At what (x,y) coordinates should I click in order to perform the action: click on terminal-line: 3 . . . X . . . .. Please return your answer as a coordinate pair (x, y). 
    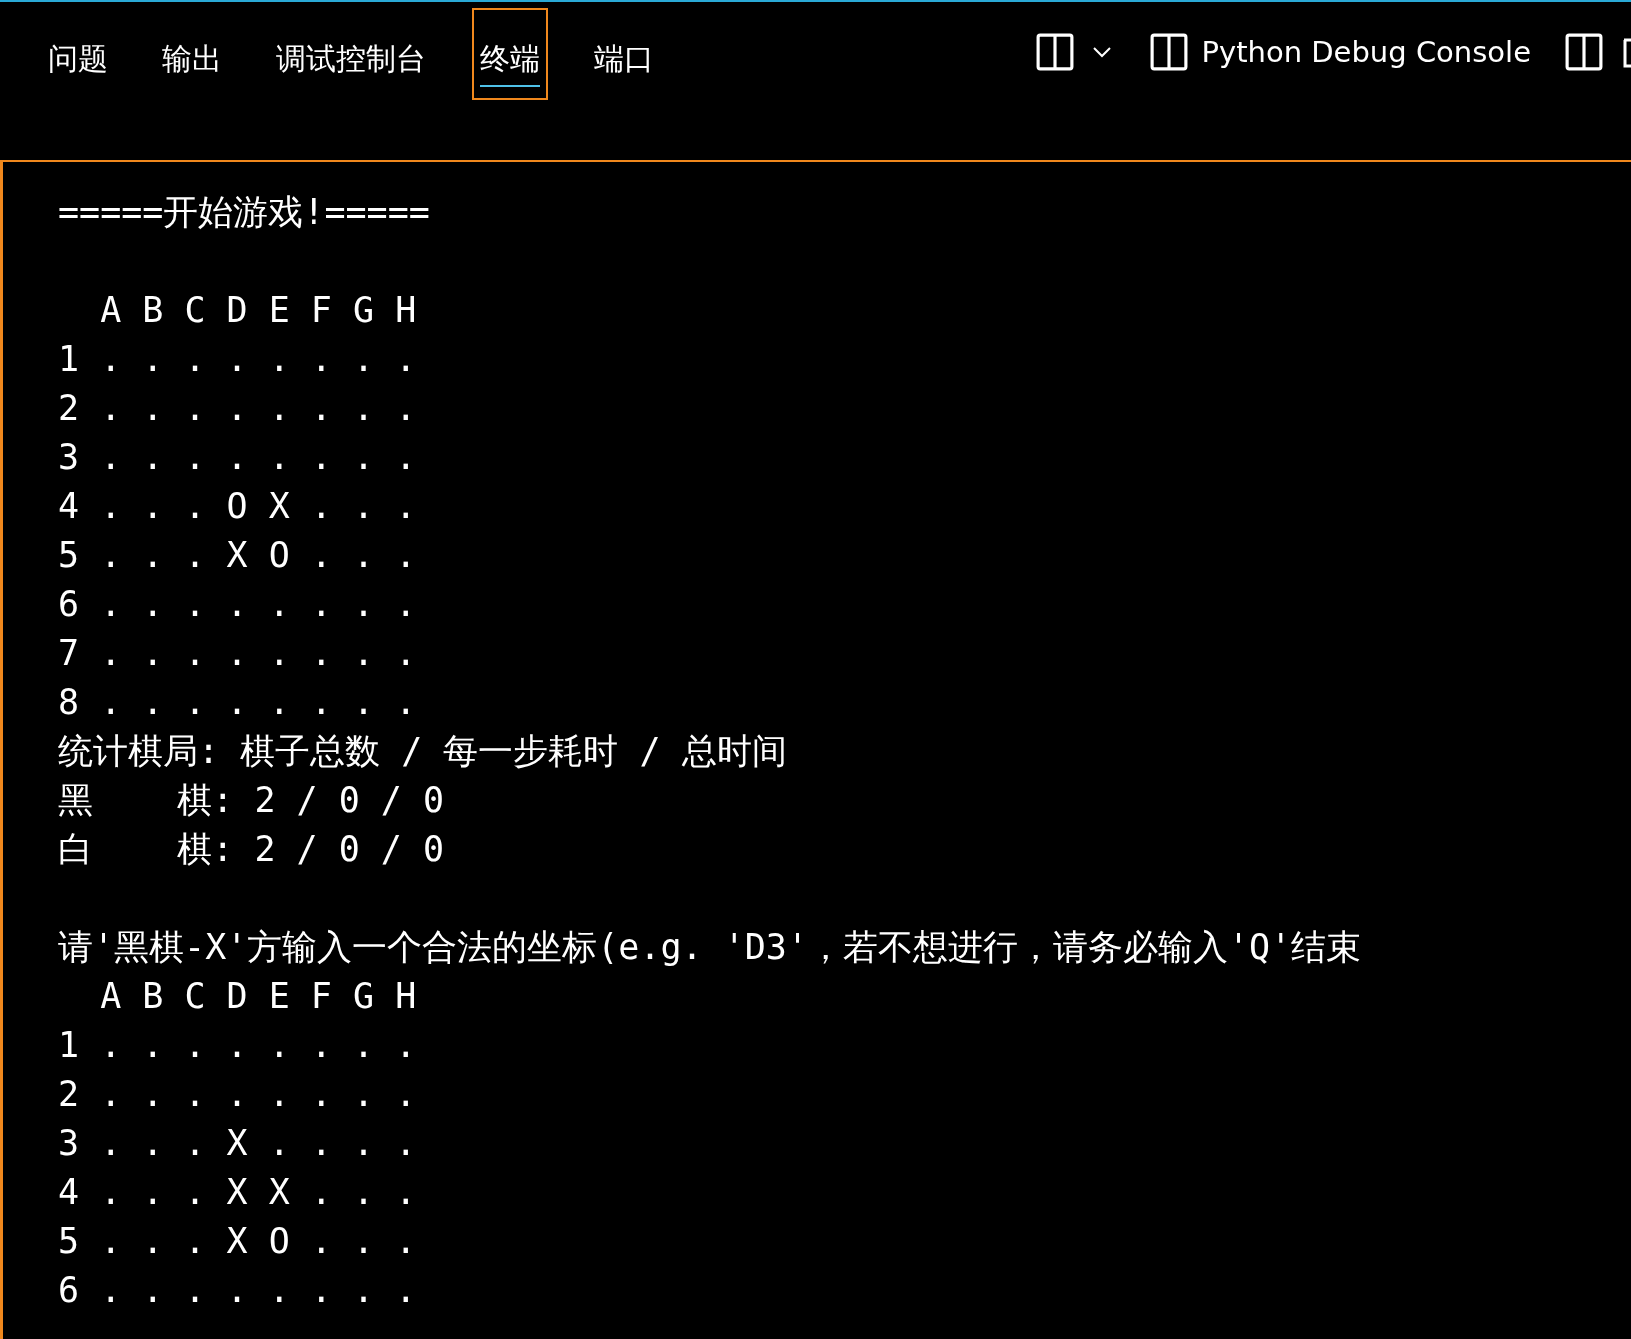
    Looking at the image, I should click on (238, 1143).